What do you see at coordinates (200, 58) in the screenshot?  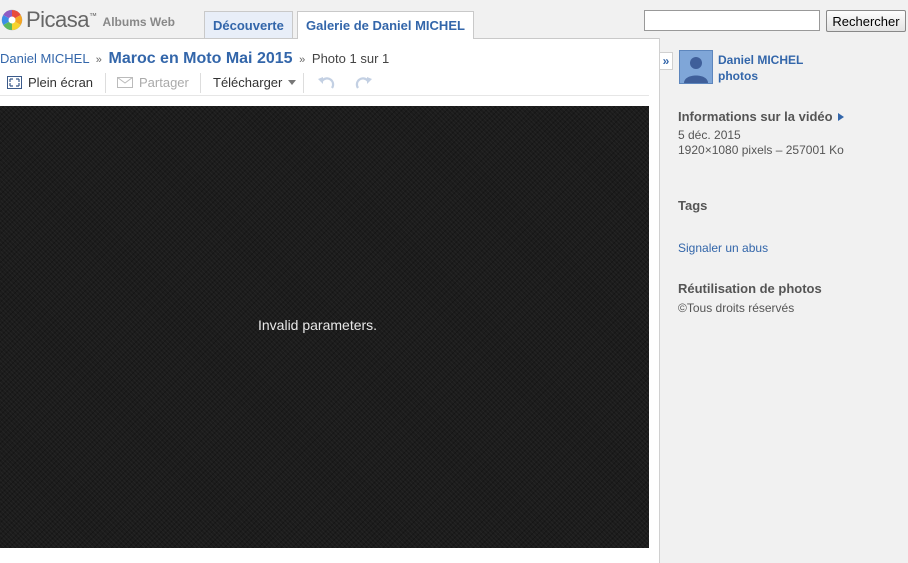 I see `breadcrumb-album-link: Maroc en Moto Mai 2015` at bounding box center [200, 58].